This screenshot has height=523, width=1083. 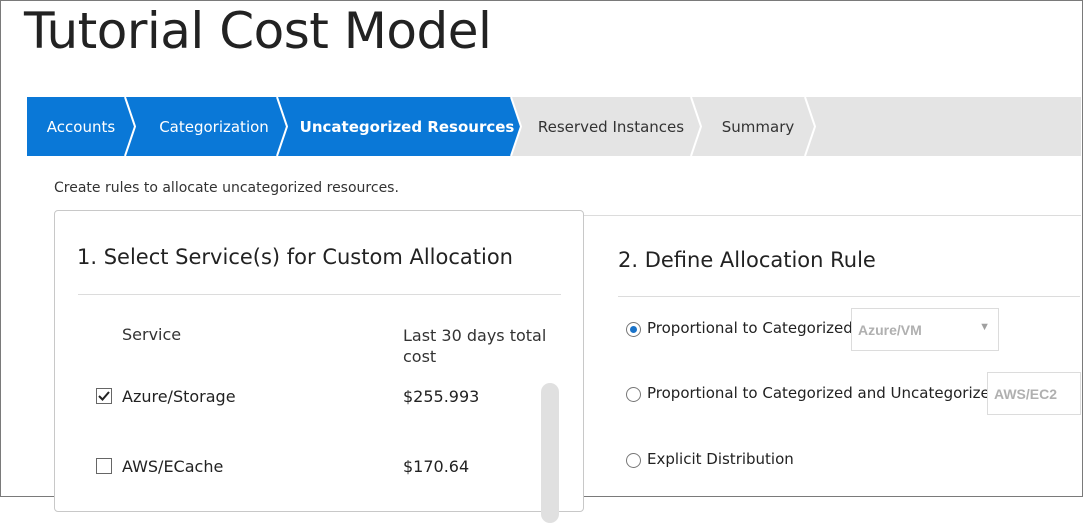 I want to click on column-header-cost: Last 30 days total cost, so click(x=475, y=346).